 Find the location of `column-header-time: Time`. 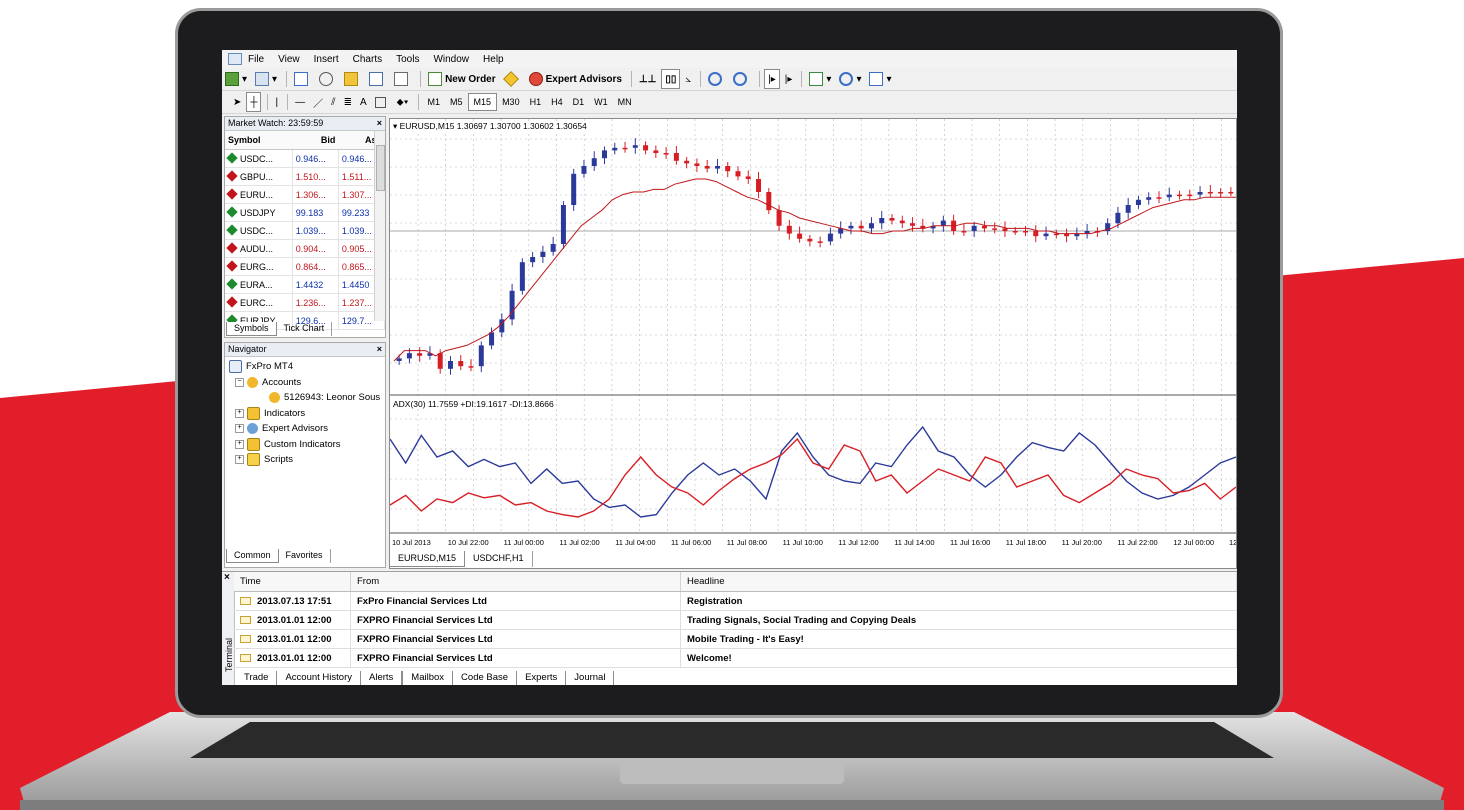

column-header-time: Time is located at coordinates (292, 582).